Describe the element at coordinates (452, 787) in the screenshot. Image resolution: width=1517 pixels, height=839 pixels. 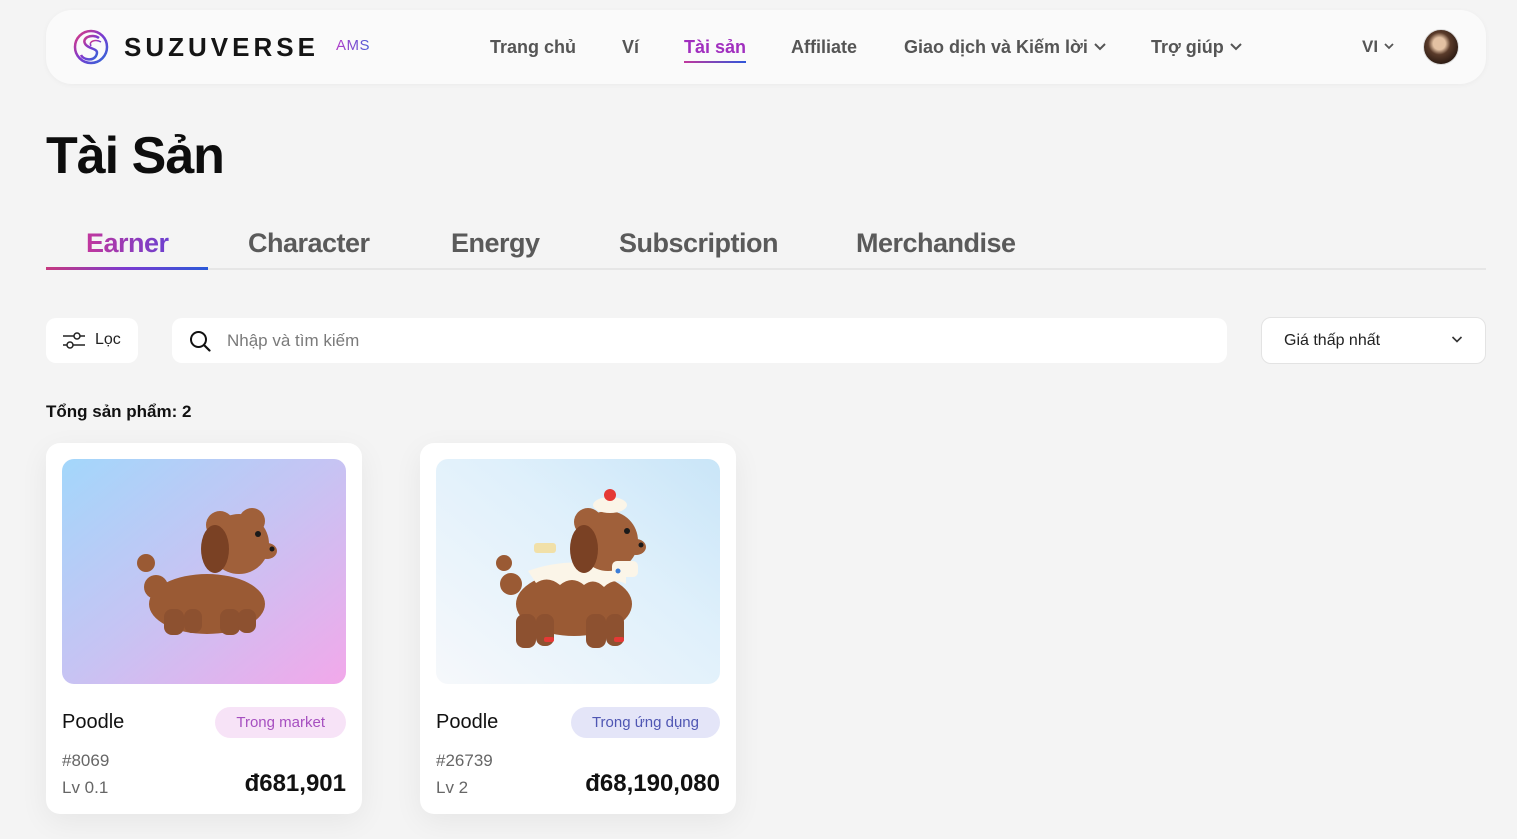
I see `asset-level: Lv 2` at that location.